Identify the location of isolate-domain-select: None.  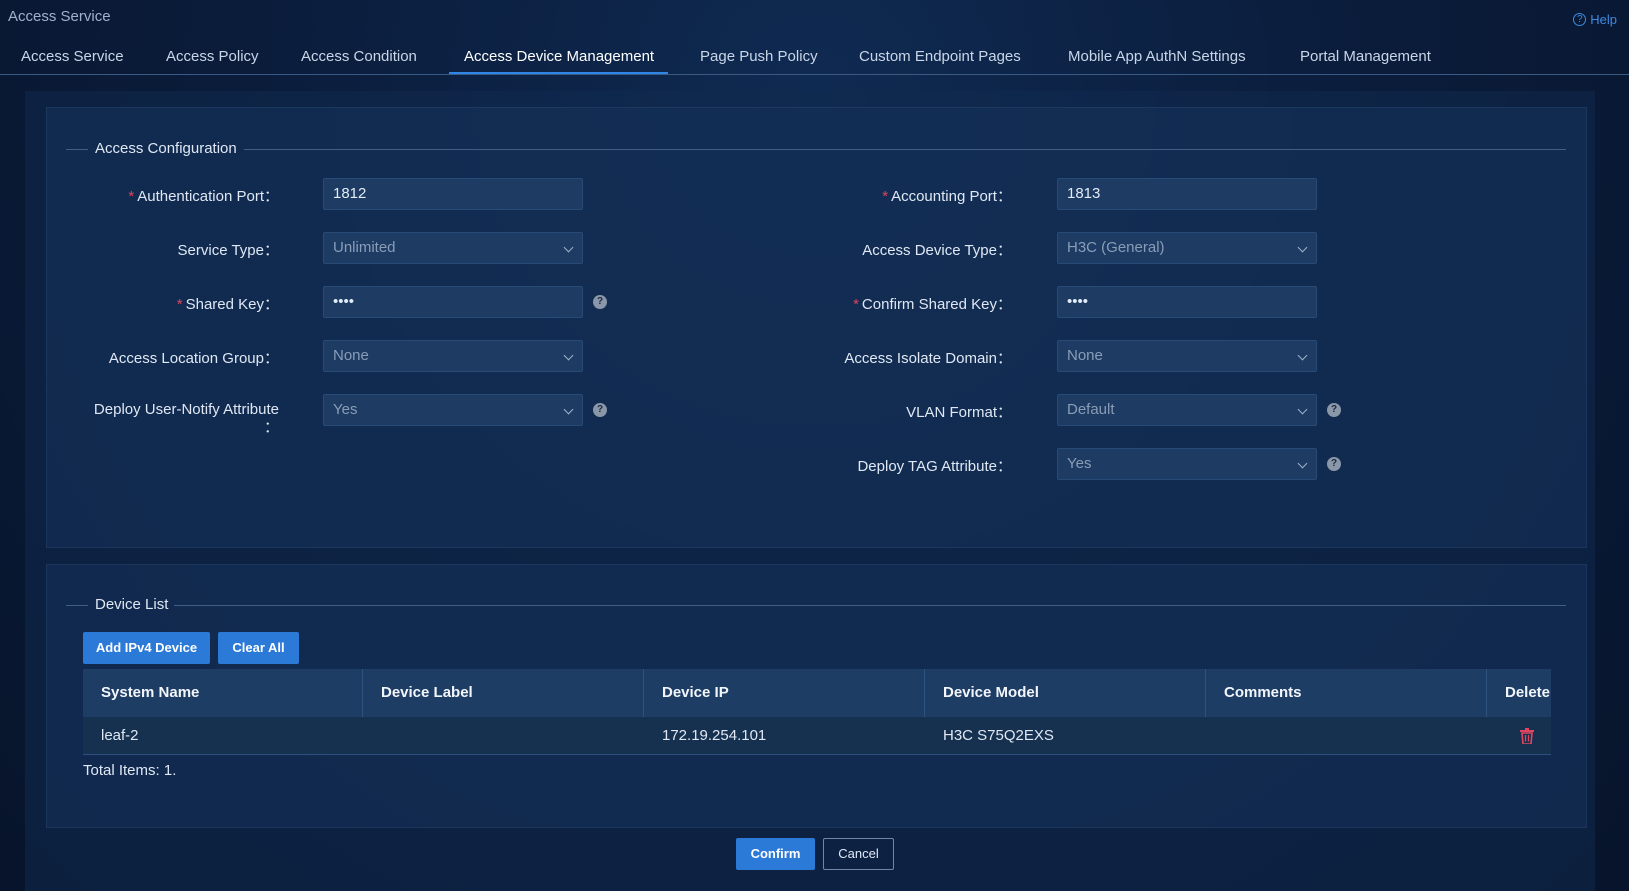
(1187, 356).